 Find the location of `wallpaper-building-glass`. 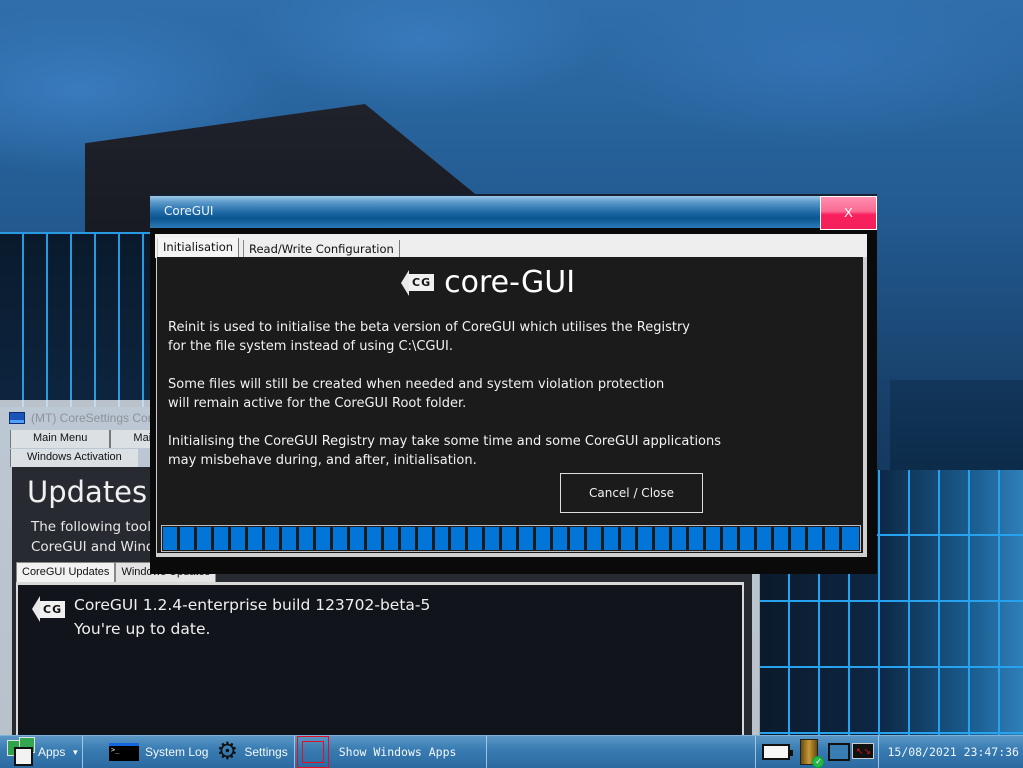

wallpaper-building-glass is located at coordinates (80, 319).